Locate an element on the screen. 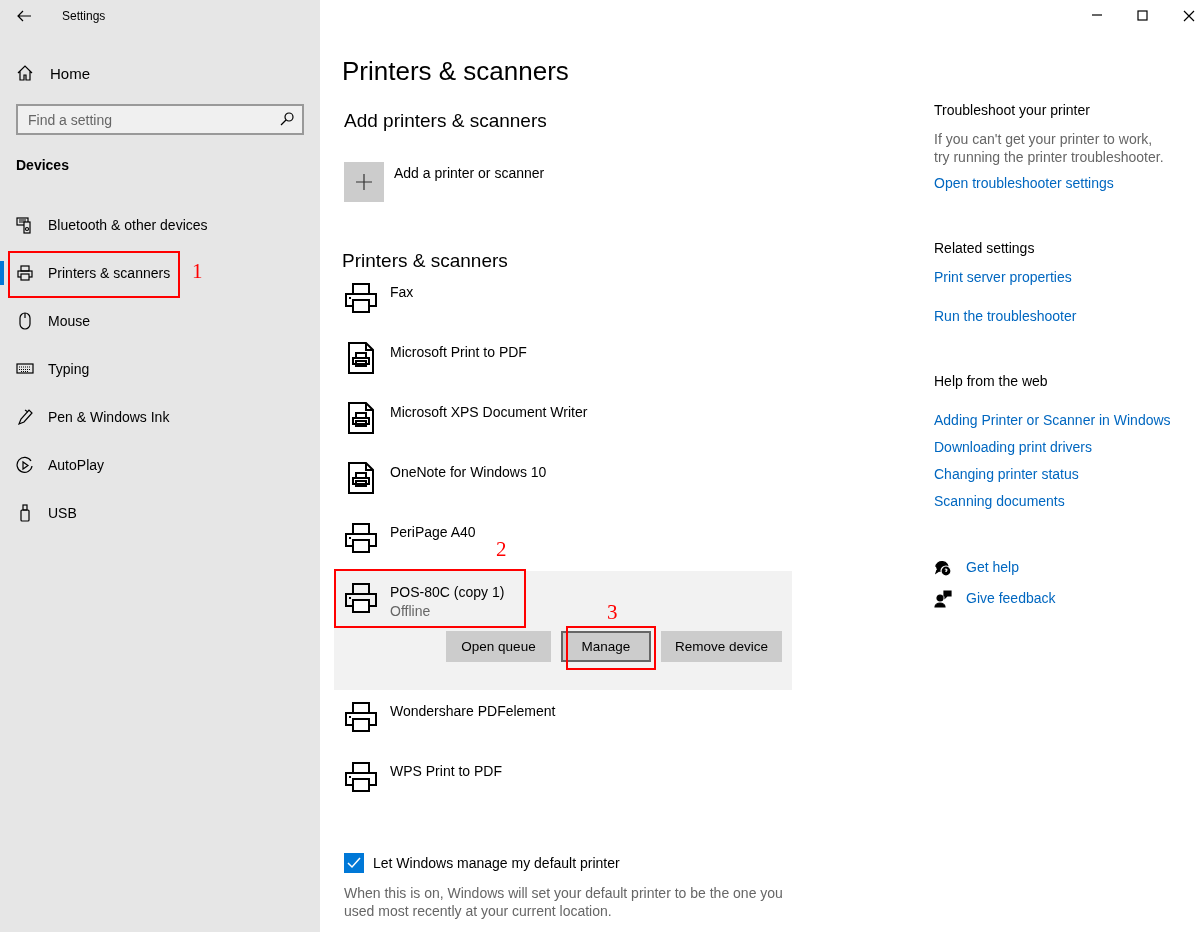 This screenshot has height=932, width=1200. printer-name: OneNote for Windows 10 is located at coordinates (468, 472).